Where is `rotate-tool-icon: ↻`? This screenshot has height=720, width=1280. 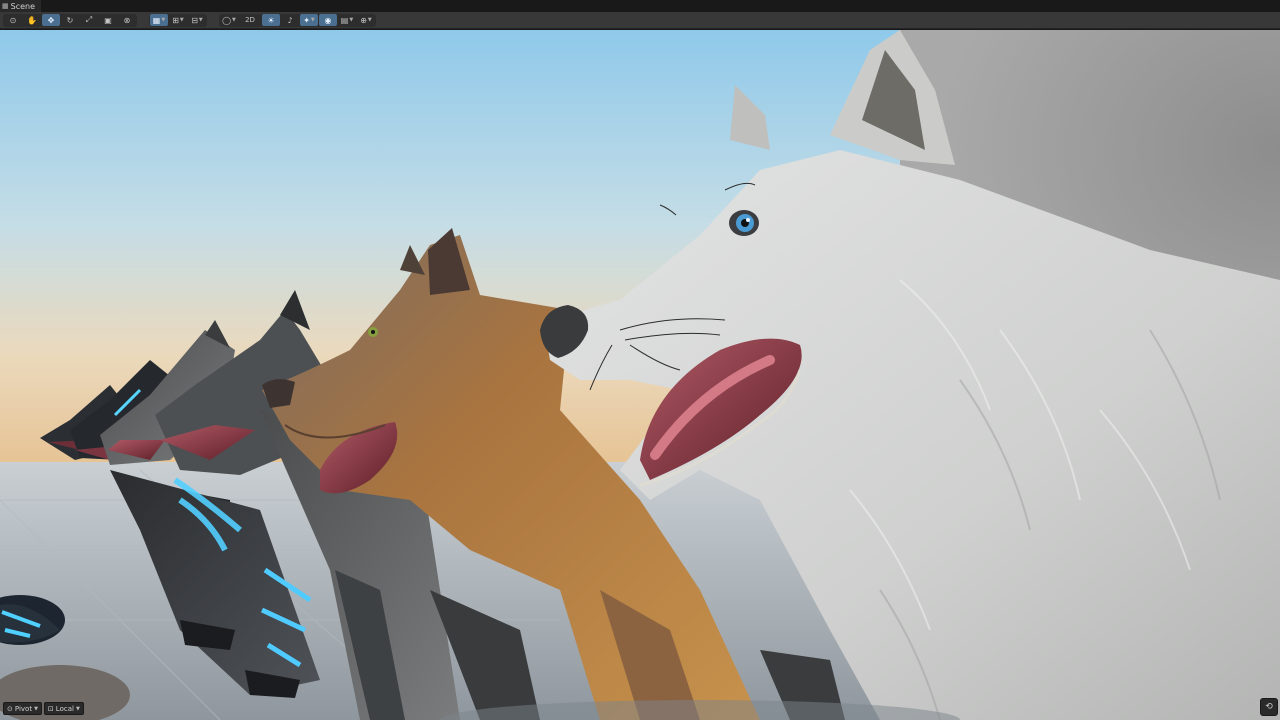
rotate-tool-icon: ↻ is located at coordinates (70, 20).